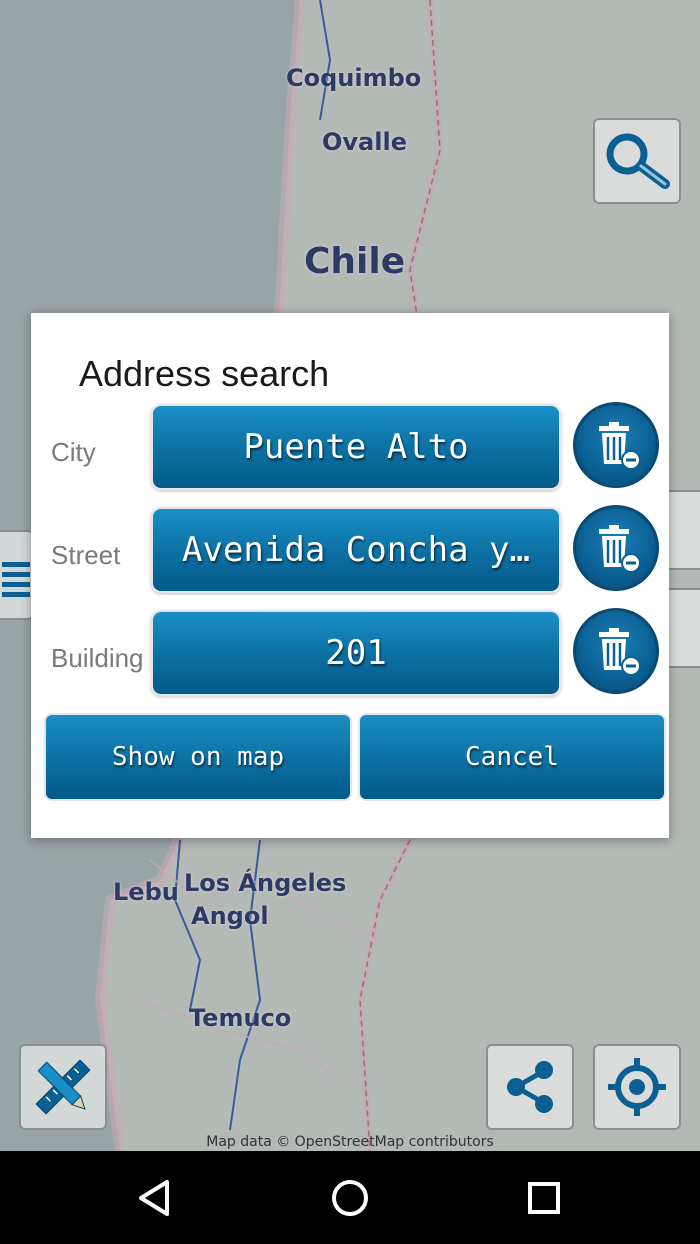 The height and width of the screenshot is (1244, 700). I want to click on cancel-button: Cancel, so click(512, 757).